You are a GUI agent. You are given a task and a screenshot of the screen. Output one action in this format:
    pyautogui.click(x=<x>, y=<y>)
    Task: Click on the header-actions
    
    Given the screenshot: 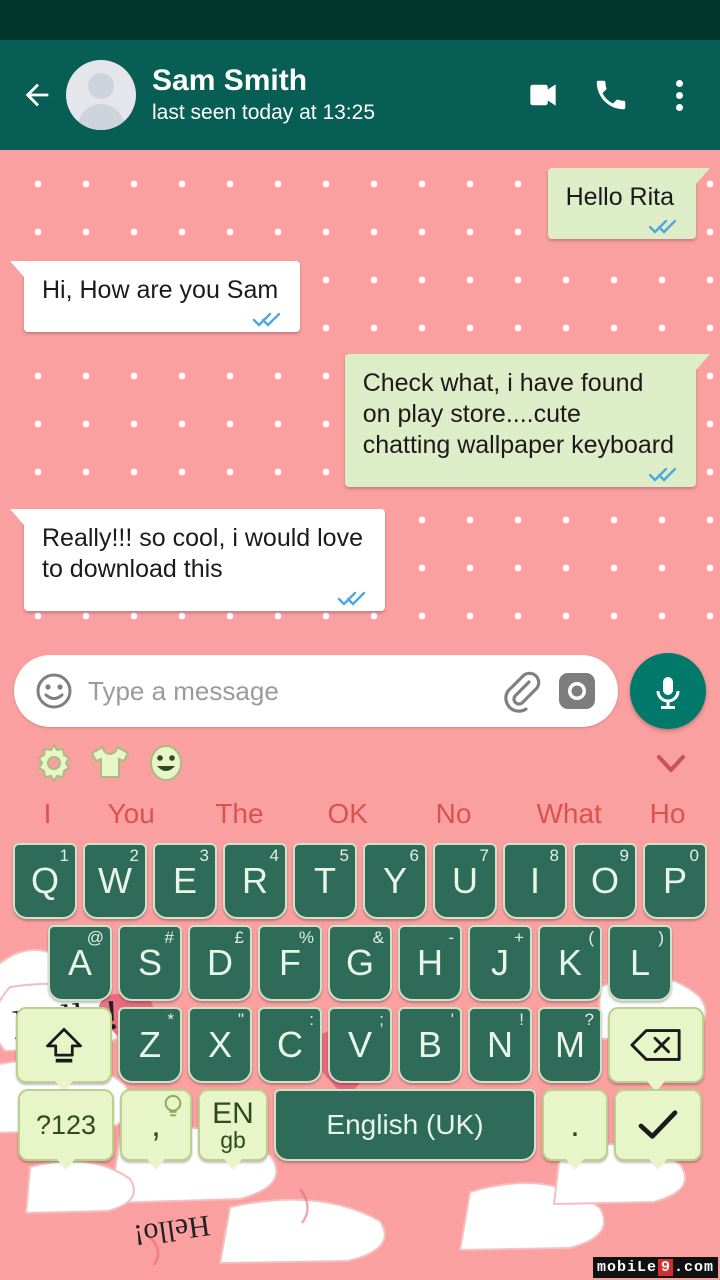 What is the action you would take?
    pyautogui.click(x=614, y=95)
    